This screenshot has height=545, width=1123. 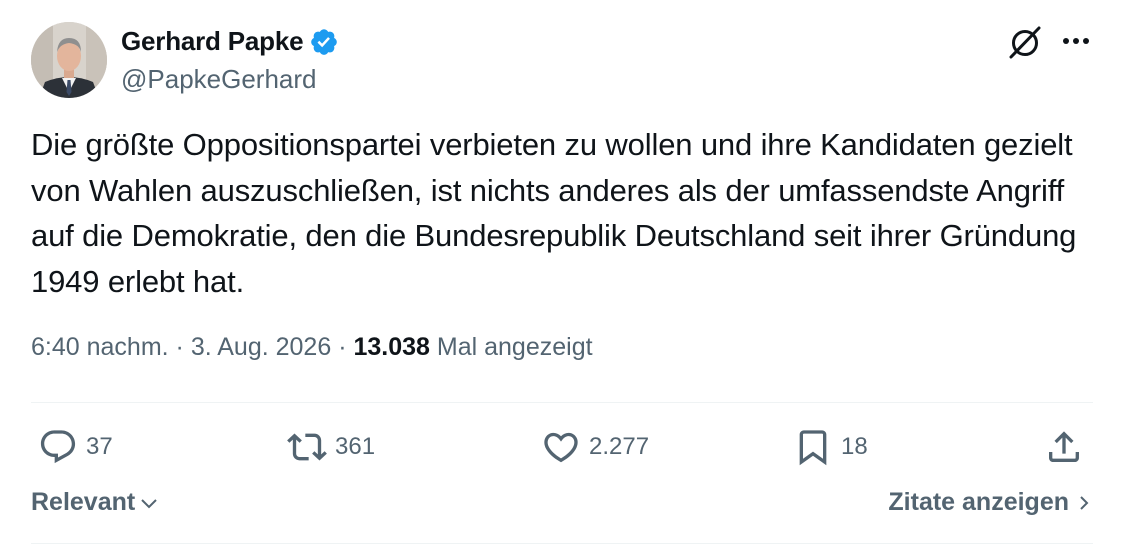 What do you see at coordinates (619, 446) in the screenshot?
I see `like-count: 2.277` at bounding box center [619, 446].